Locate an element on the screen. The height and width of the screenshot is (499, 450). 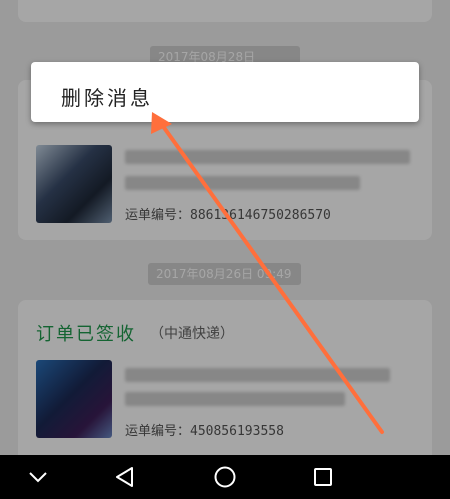
delete-message-menu-item: 删除消息 is located at coordinates (107, 96).